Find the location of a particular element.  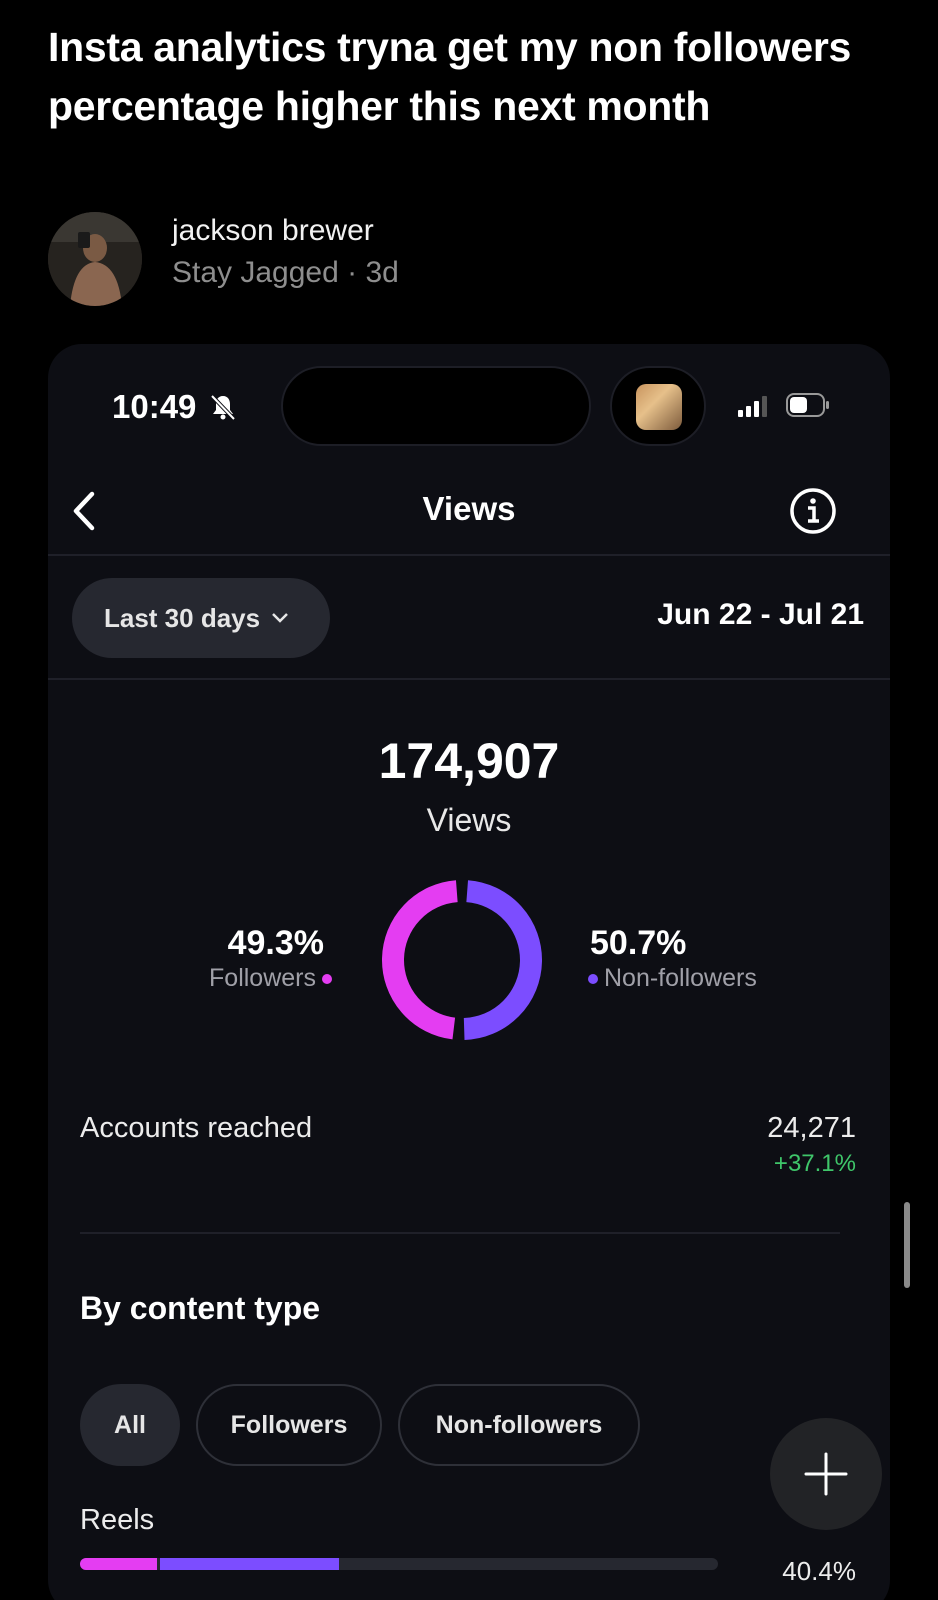

divider is located at coordinates (460, 1233).